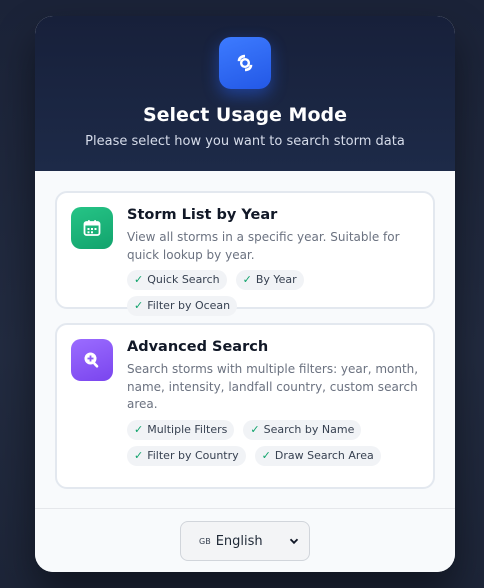 The height and width of the screenshot is (588, 484). I want to click on feature-tag: ✓ By Year, so click(269, 280).